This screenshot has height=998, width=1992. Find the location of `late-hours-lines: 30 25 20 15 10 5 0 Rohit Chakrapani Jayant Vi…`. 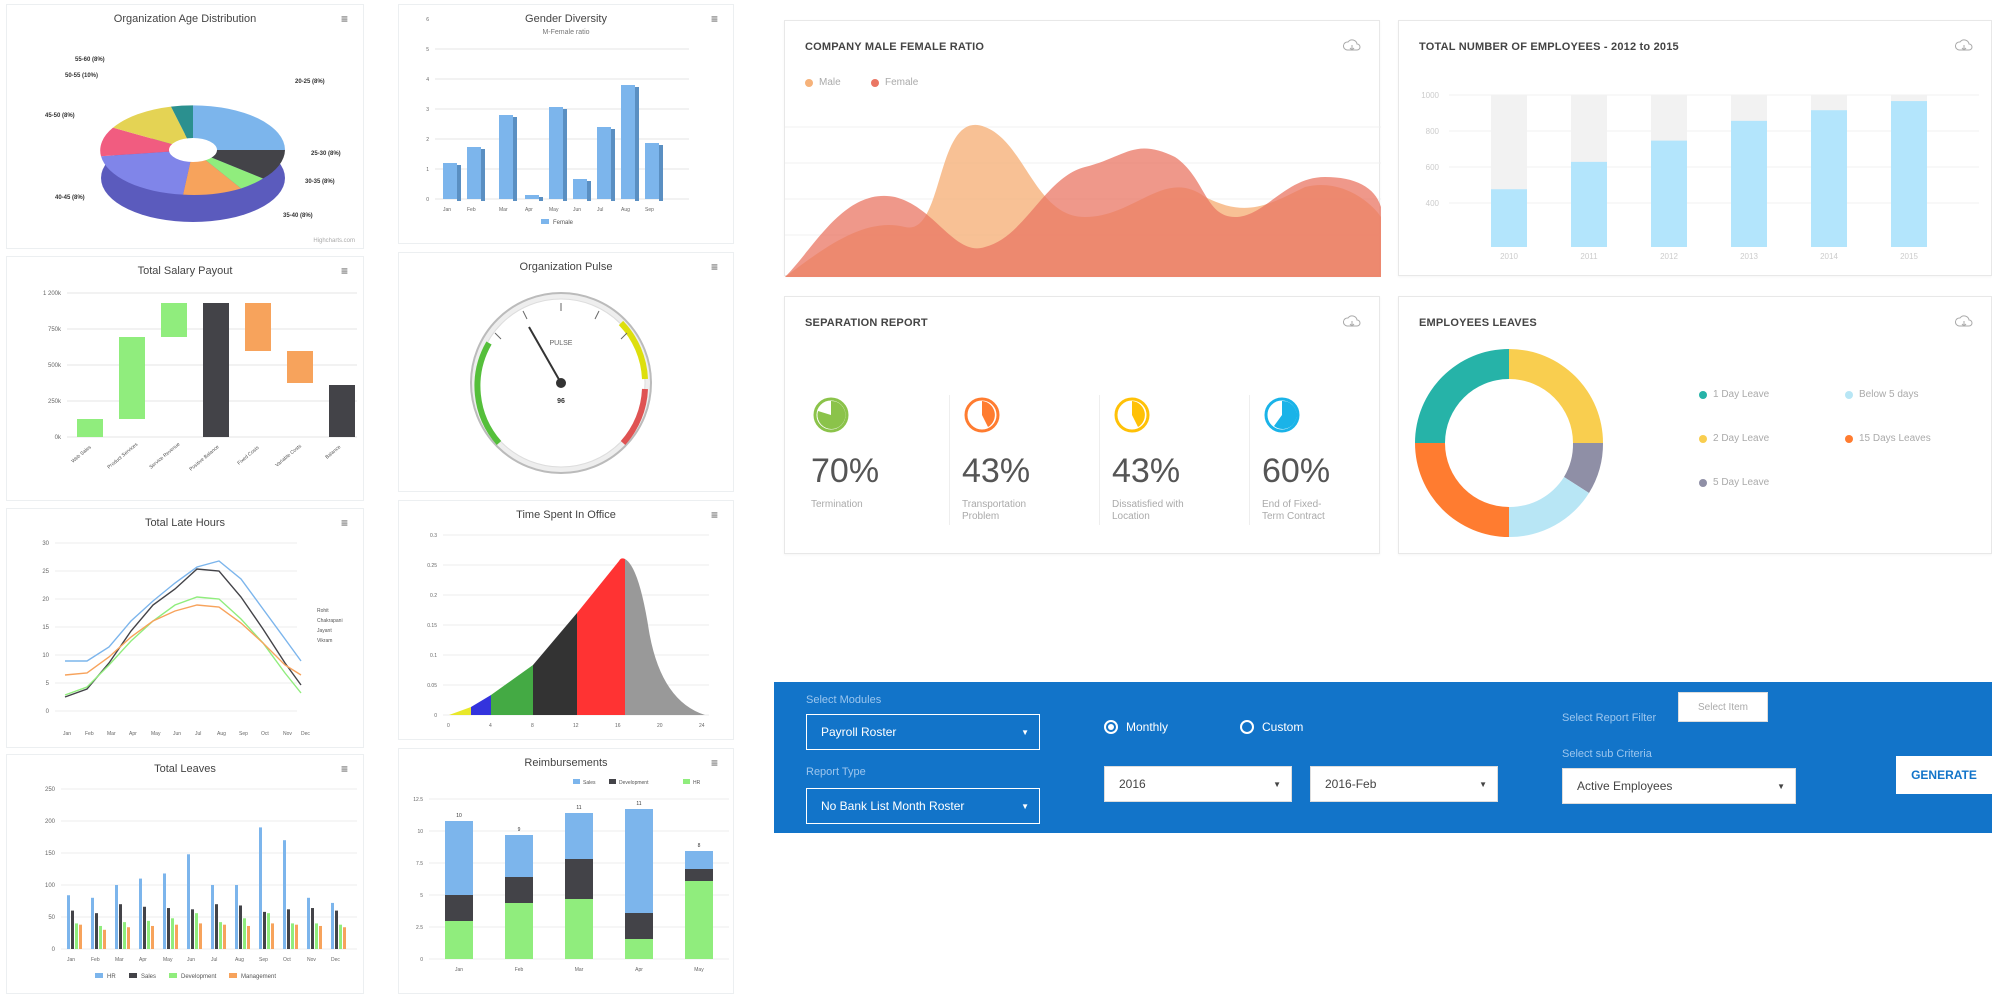

late-hours-lines: 30 25 20 15 10 5 0 Rohit Chakrapani Jayant Vi… is located at coordinates (192, 639).